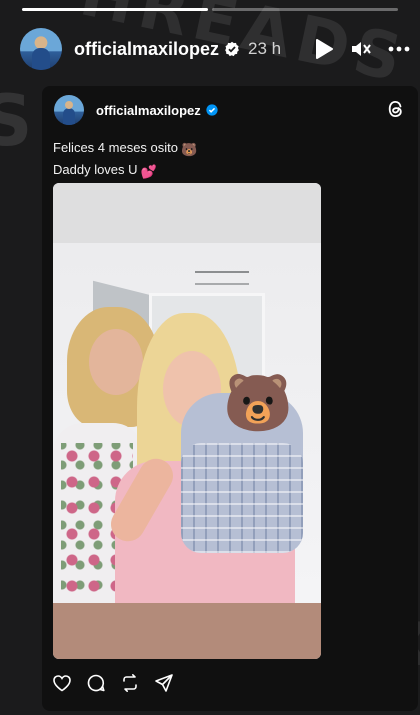 The image size is (420, 715). What do you see at coordinates (148, 110) in the screenshot?
I see `post-username: officialmaxilopez` at bounding box center [148, 110].